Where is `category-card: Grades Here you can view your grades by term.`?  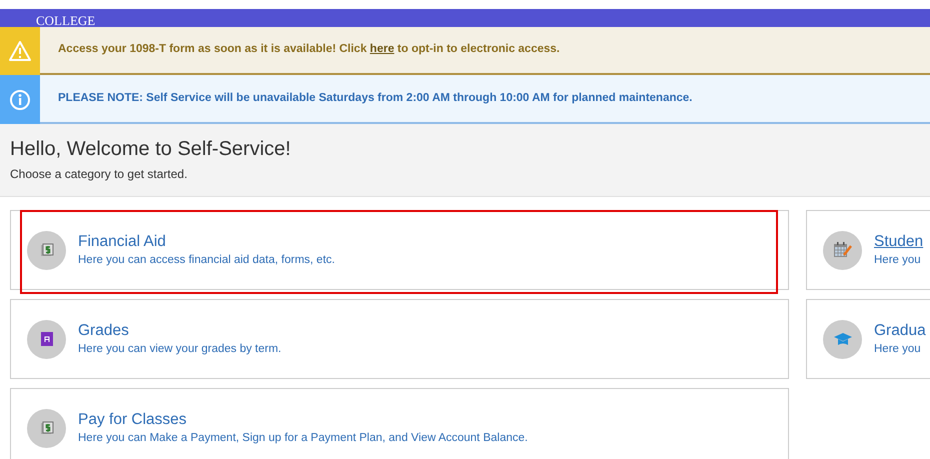 category-card: Grades Here you can view your grades by term. is located at coordinates (399, 339).